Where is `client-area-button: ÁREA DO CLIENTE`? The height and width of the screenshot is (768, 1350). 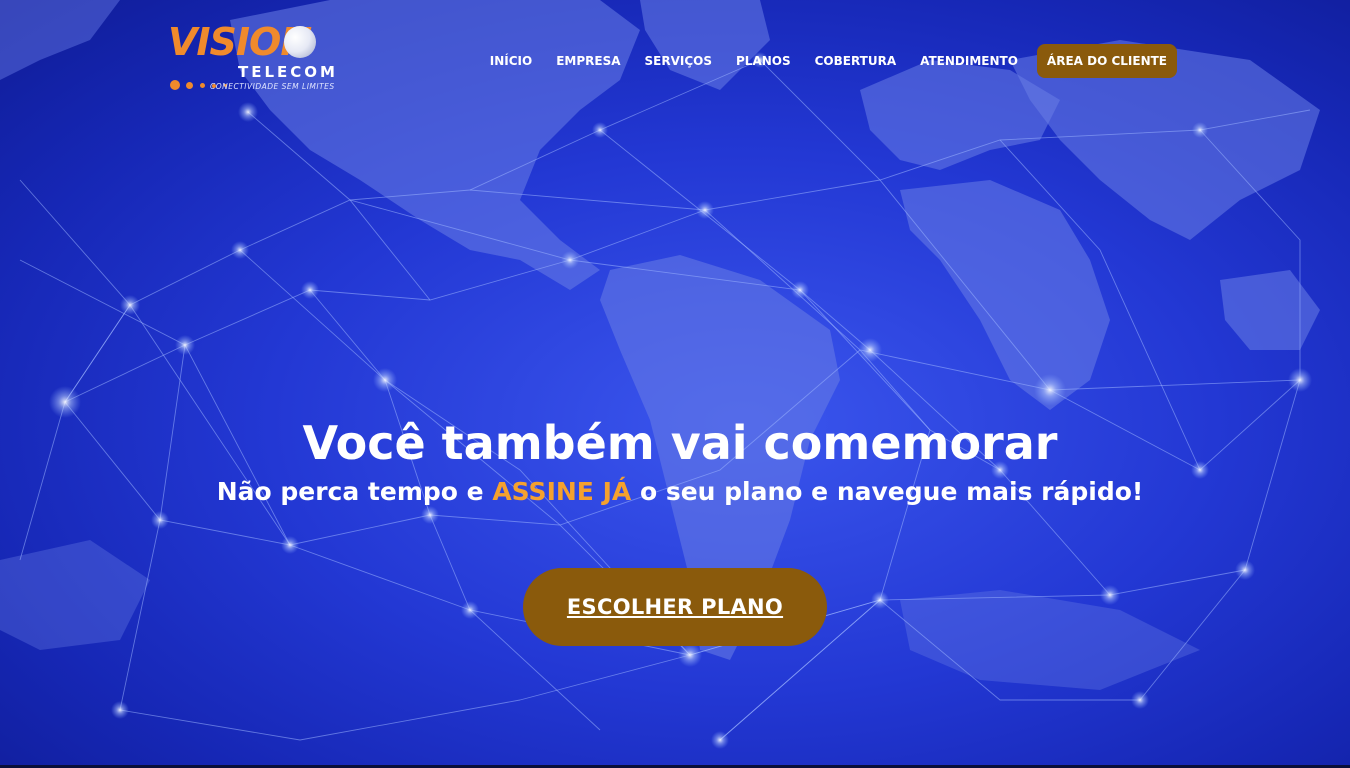 client-area-button: ÁREA DO CLIENTE is located at coordinates (1106, 61).